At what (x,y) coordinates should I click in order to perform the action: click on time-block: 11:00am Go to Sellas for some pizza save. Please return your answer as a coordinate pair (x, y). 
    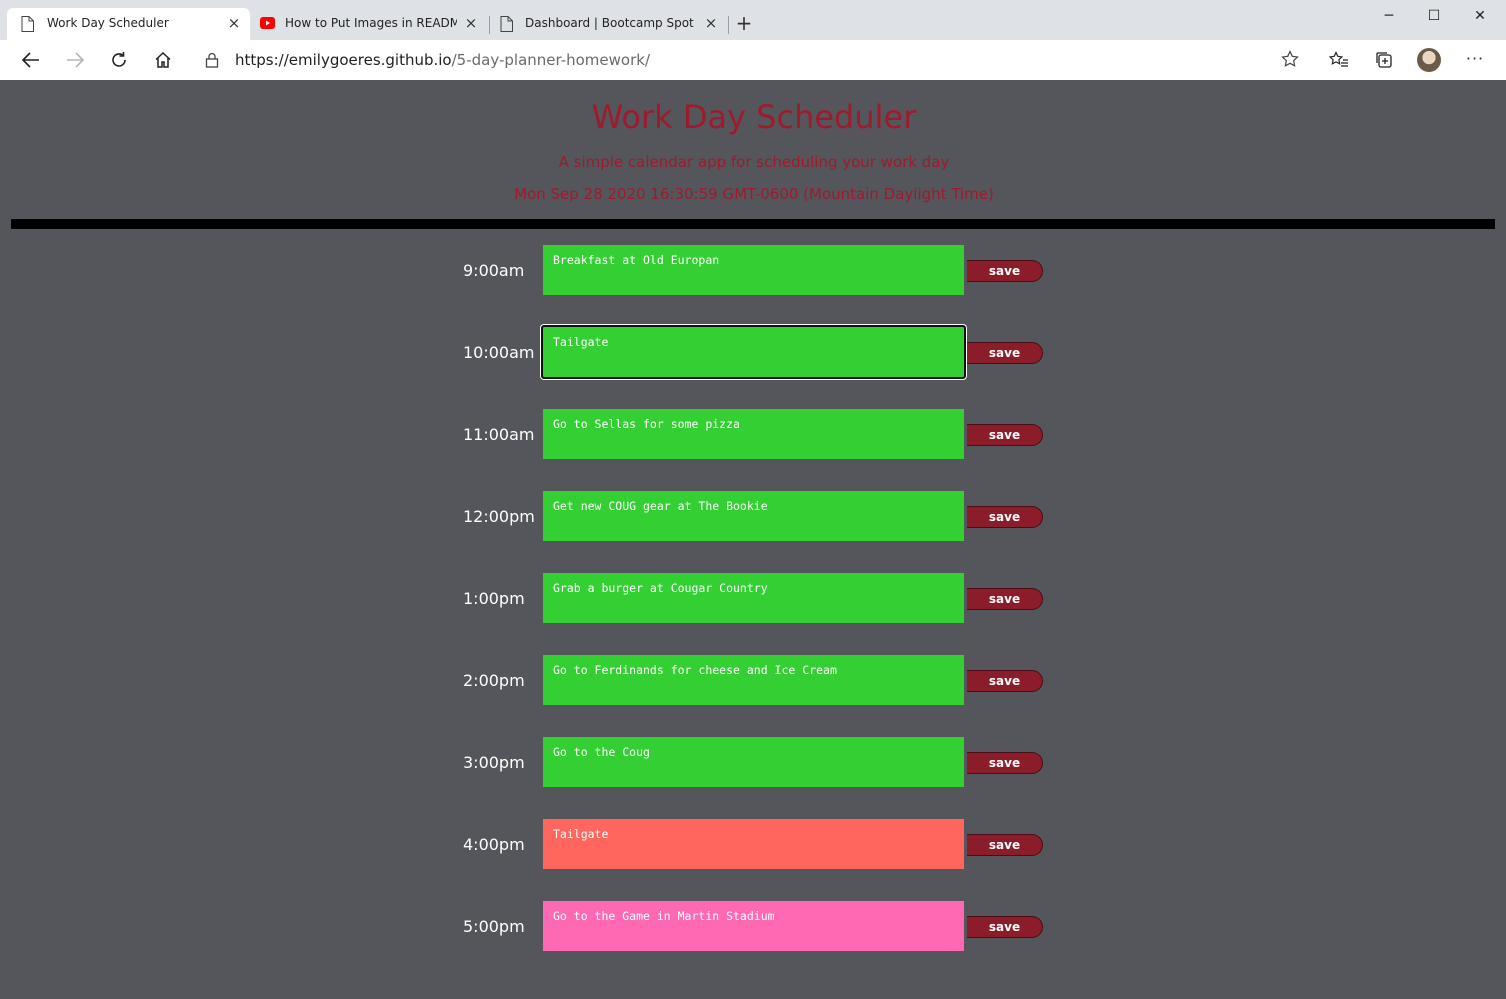
    Looking at the image, I should click on (754, 435).